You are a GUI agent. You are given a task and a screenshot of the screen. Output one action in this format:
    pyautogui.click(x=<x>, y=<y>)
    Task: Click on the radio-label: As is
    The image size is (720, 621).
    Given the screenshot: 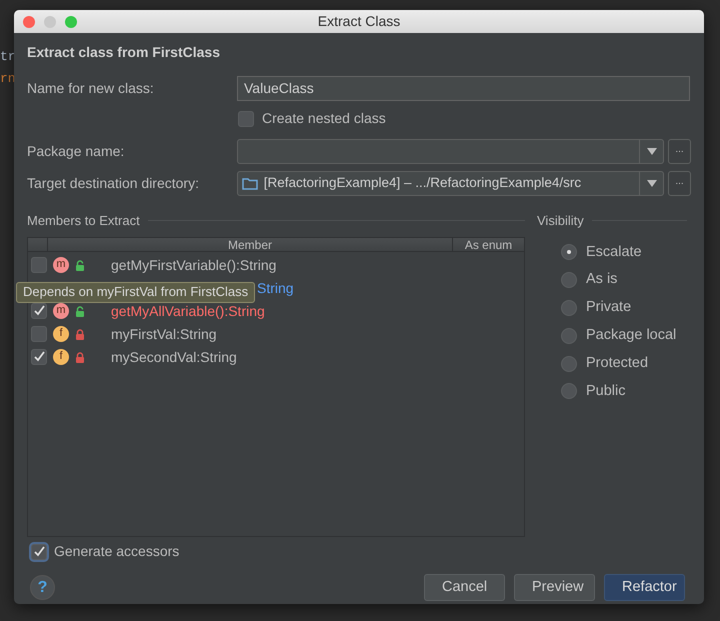 What is the action you would take?
    pyautogui.click(x=602, y=280)
    